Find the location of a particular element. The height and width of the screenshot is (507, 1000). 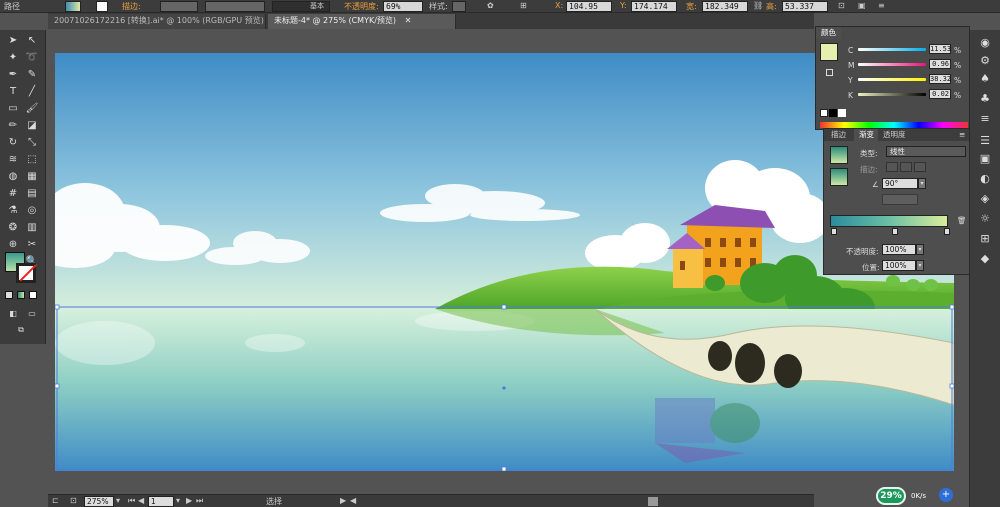

h-input: 53.337 mm is located at coordinates (805, 10).